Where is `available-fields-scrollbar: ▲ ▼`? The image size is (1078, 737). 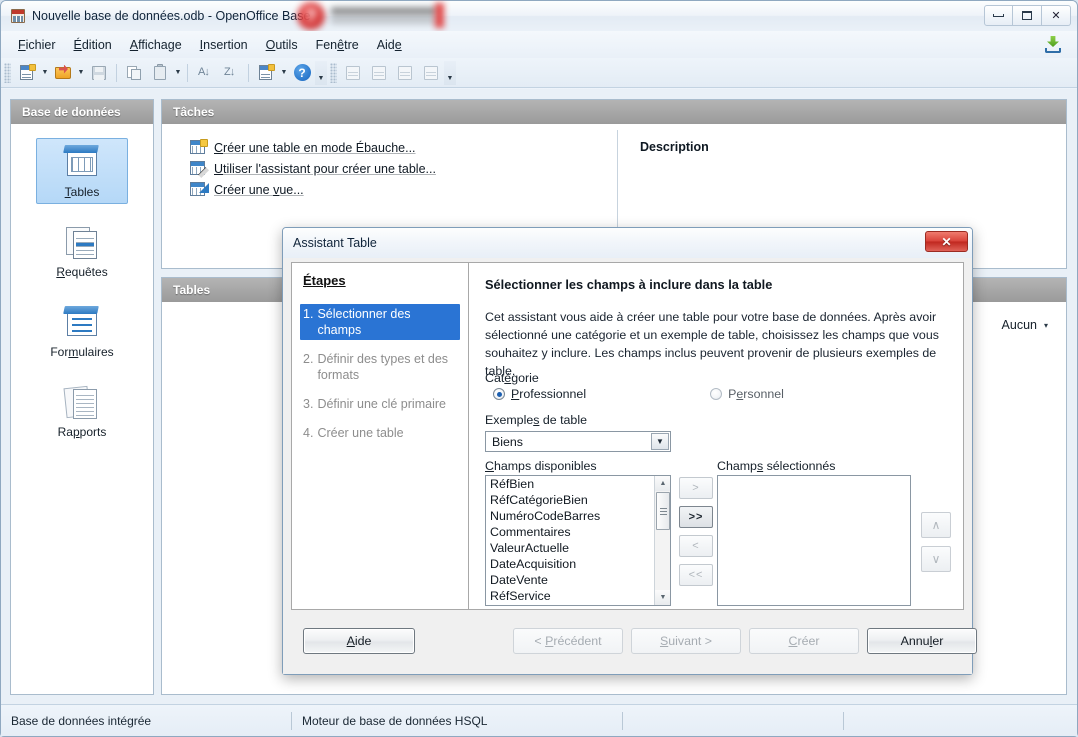 available-fields-scrollbar: ▲ ▼ is located at coordinates (662, 540).